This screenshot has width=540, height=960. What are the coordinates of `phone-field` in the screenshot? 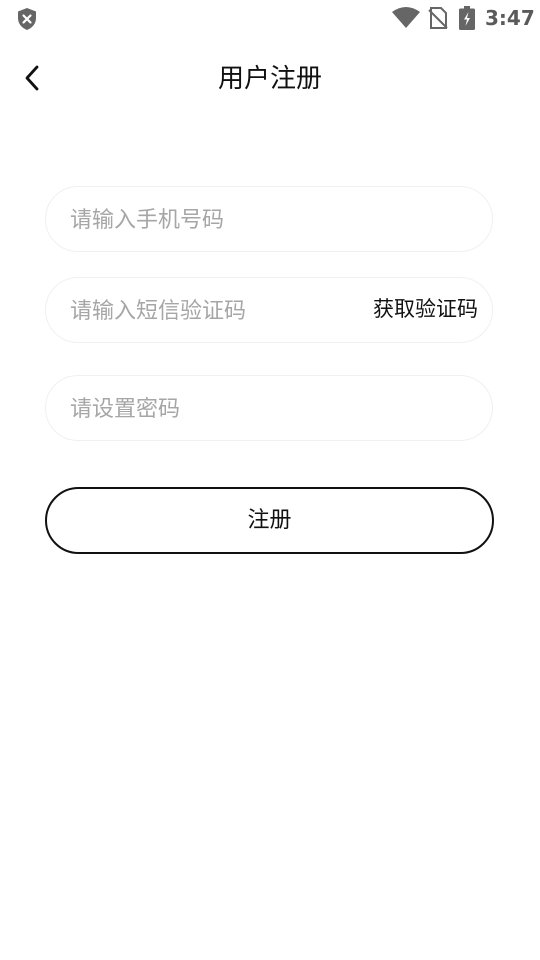 It's located at (269, 219).